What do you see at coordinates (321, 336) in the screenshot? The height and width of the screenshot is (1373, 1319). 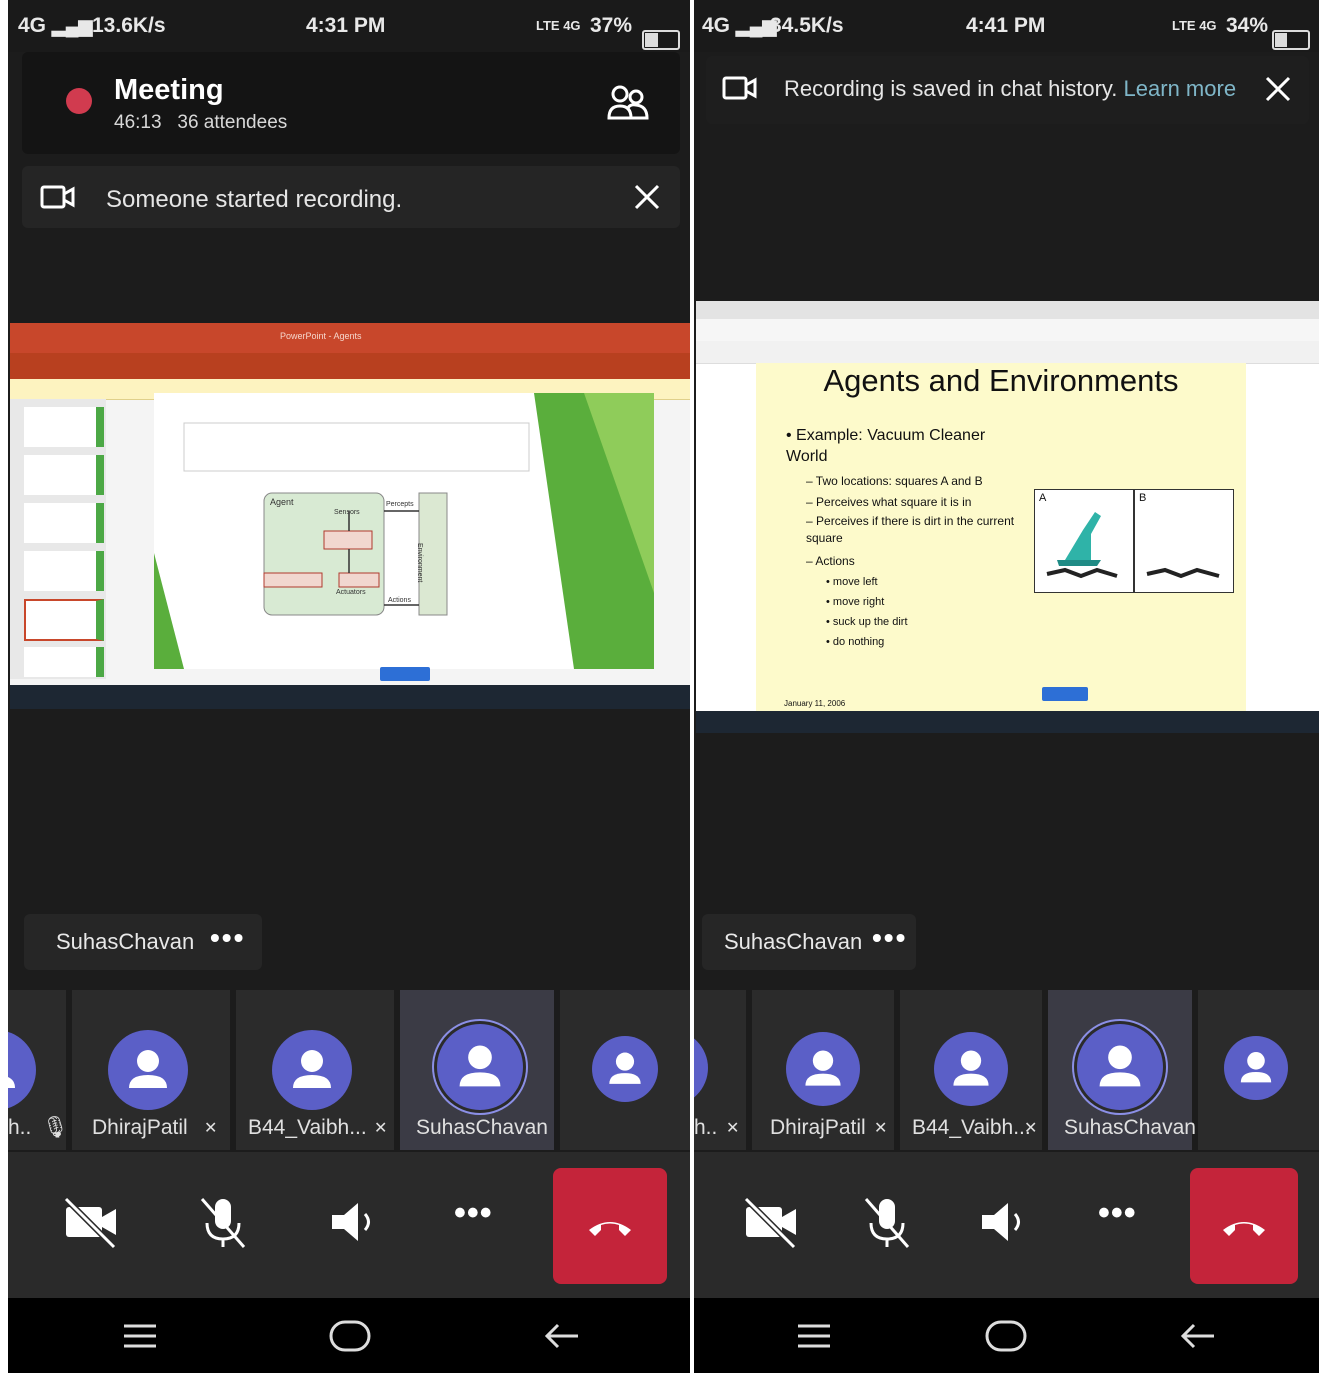 I see `app-title: PowerPoint - Agents` at bounding box center [321, 336].